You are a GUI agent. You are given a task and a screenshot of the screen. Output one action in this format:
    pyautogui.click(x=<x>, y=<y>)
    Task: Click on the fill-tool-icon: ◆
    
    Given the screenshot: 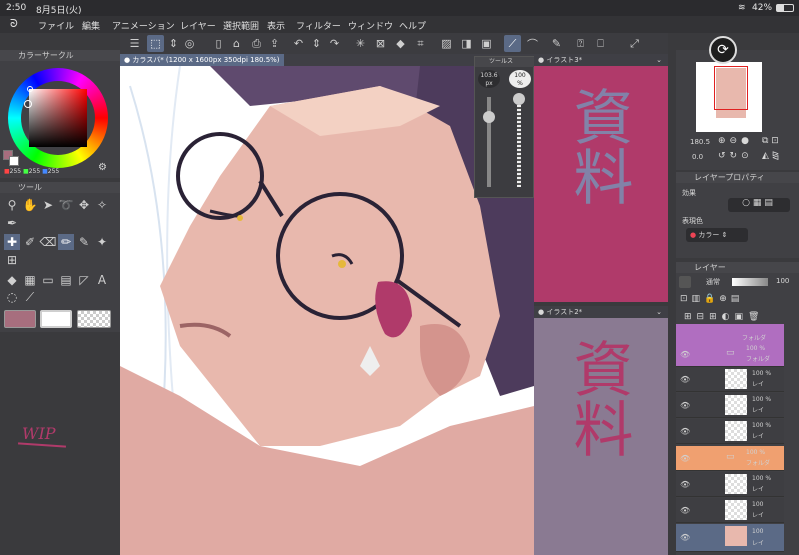 What is the action you would take?
    pyautogui.click(x=12, y=280)
    